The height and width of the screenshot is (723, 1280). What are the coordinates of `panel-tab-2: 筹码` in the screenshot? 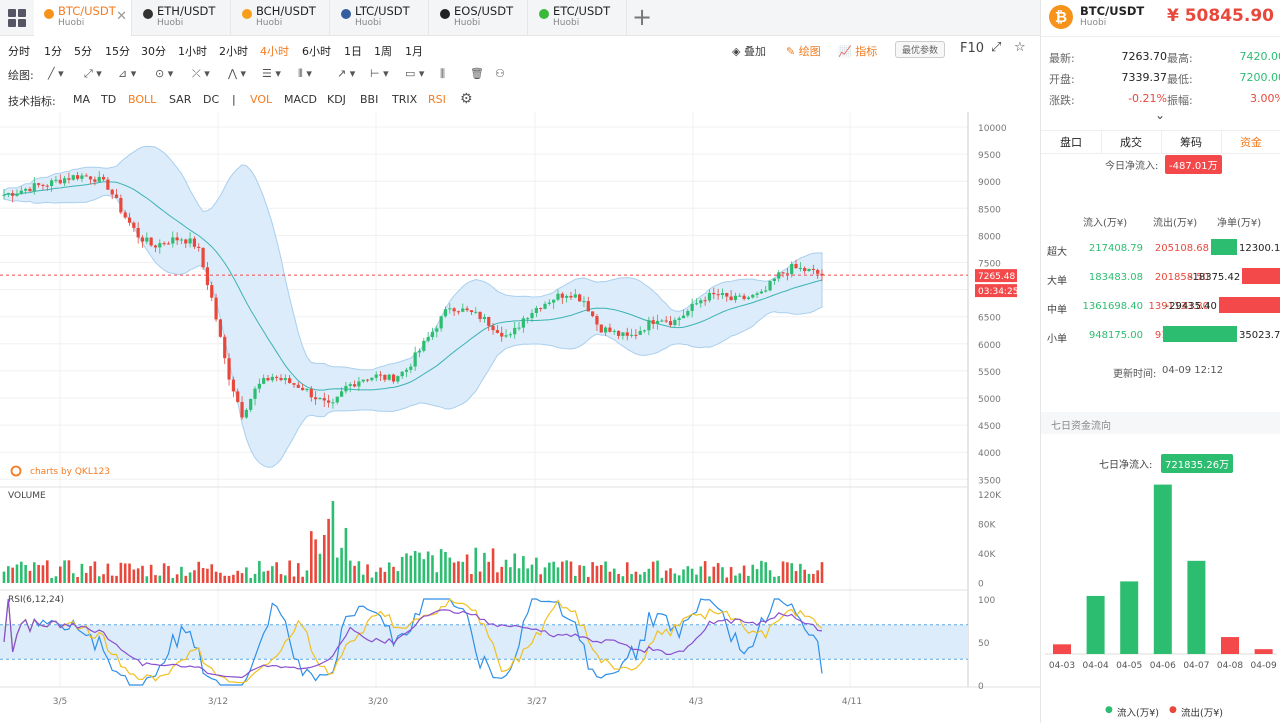 It's located at (1191, 142).